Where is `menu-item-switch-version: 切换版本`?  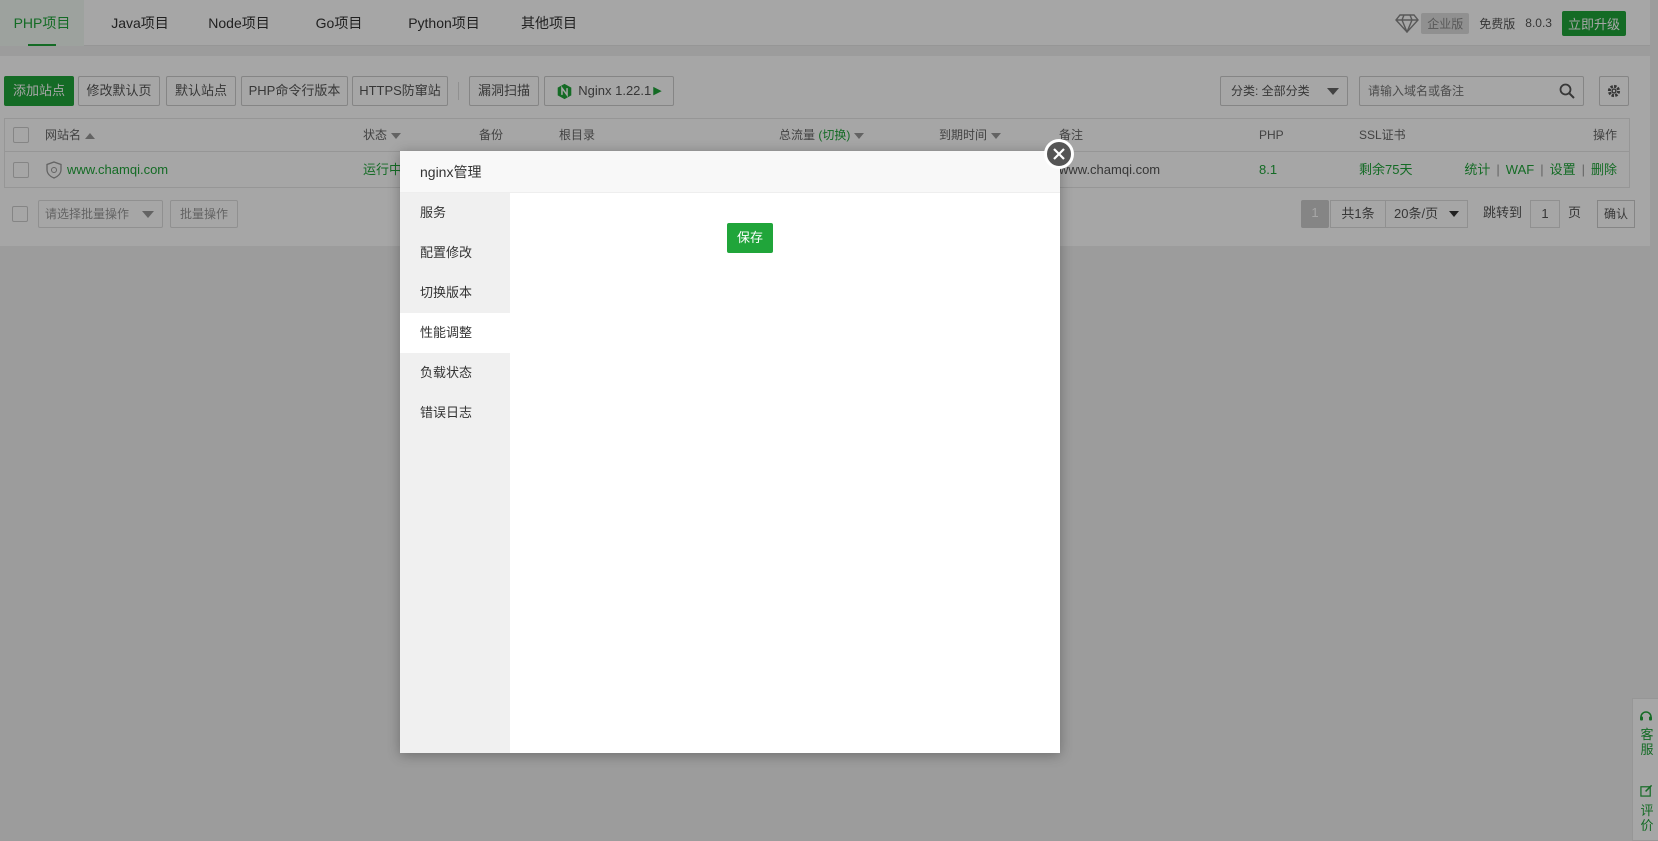 menu-item-switch-version: 切换版本 is located at coordinates (455, 293).